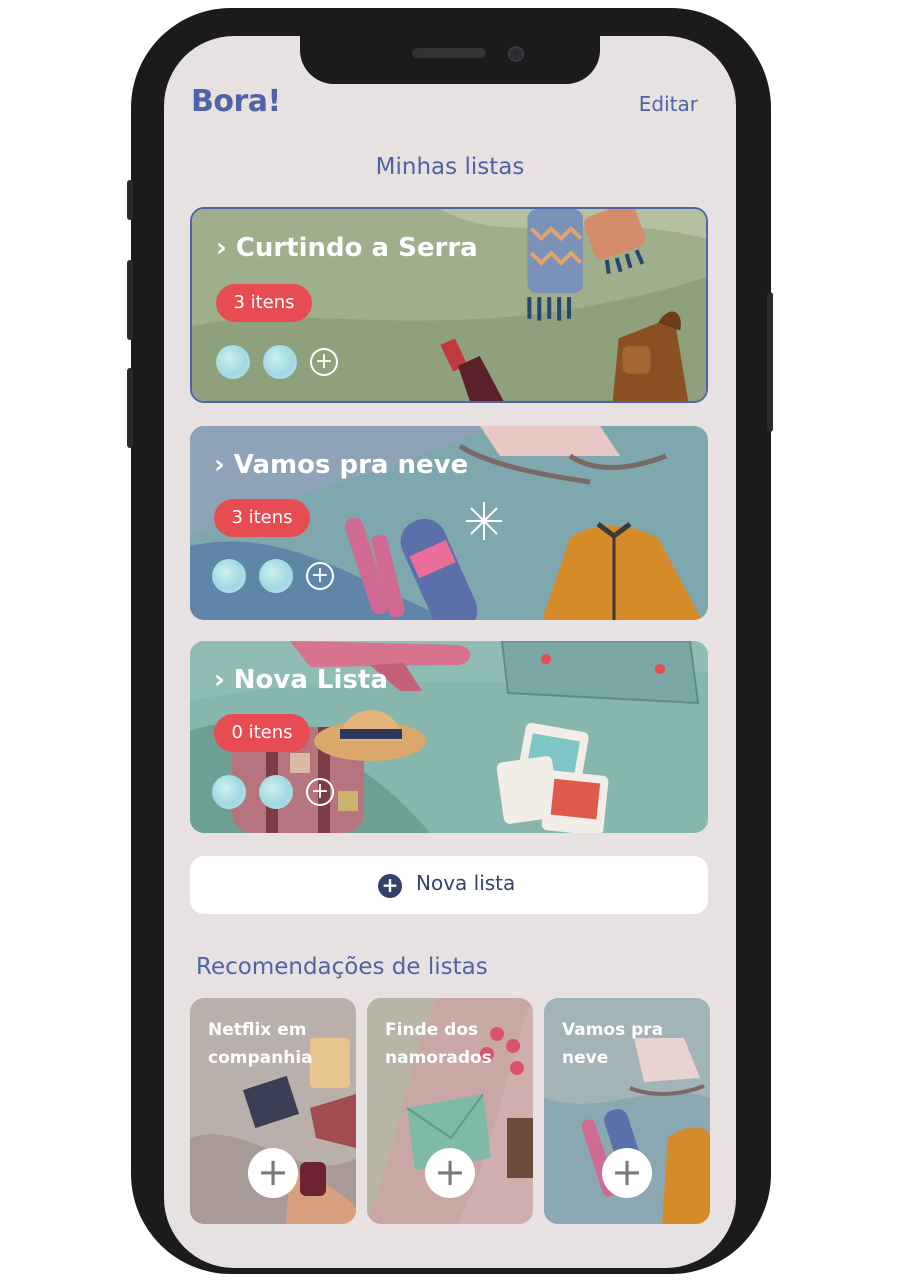  I want to click on recommendations-title: Recomendações de listas, so click(342, 967).